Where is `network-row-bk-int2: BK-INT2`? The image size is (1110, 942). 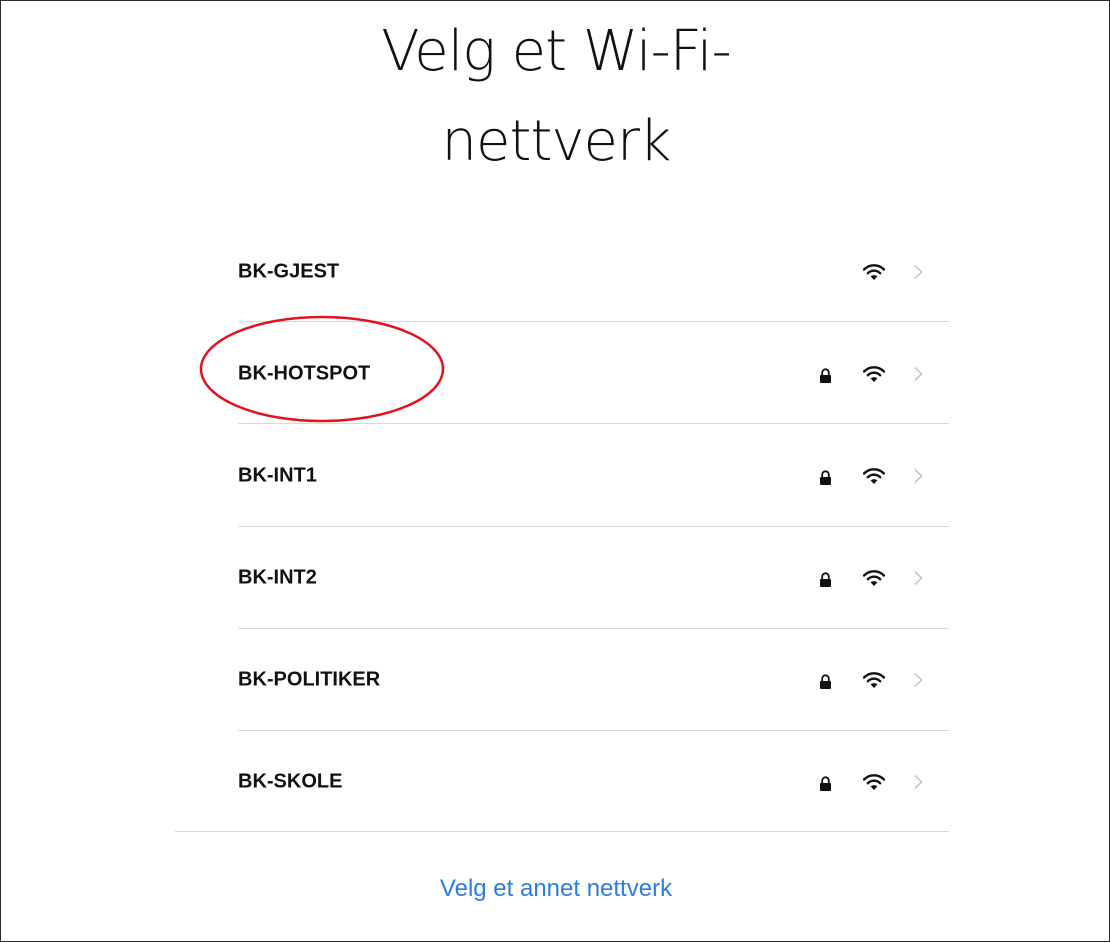
network-row-bk-int2: BK-INT2 is located at coordinates (555, 578).